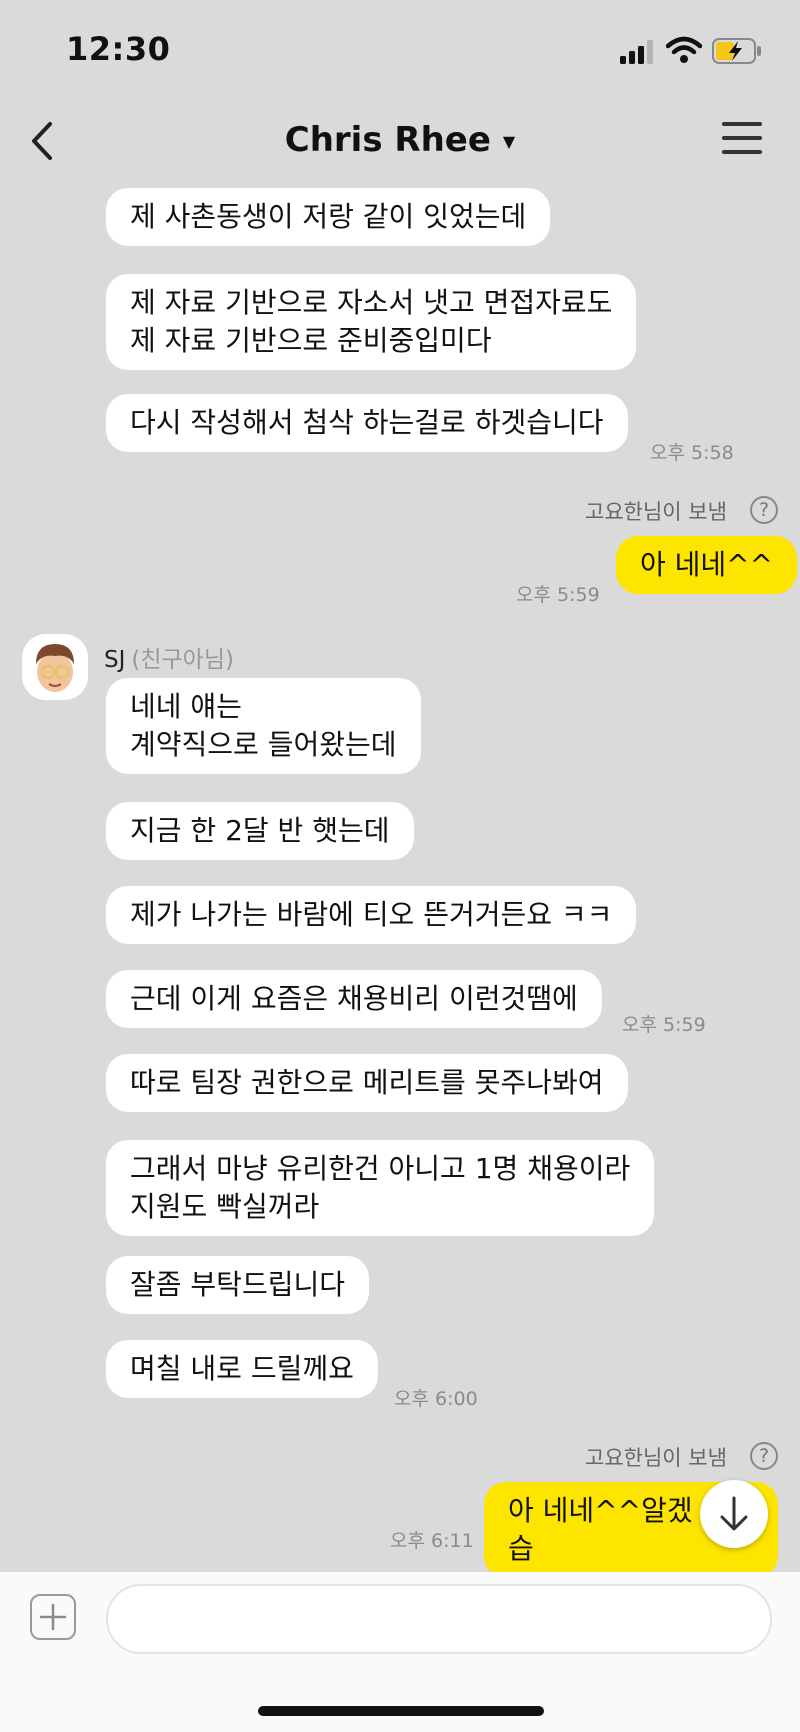  Describe the element at coordinates (328, 217) in the screenshot. I see `message-bubble: 제 사촌동생이 저랑 같이 잇었는데` at that location.